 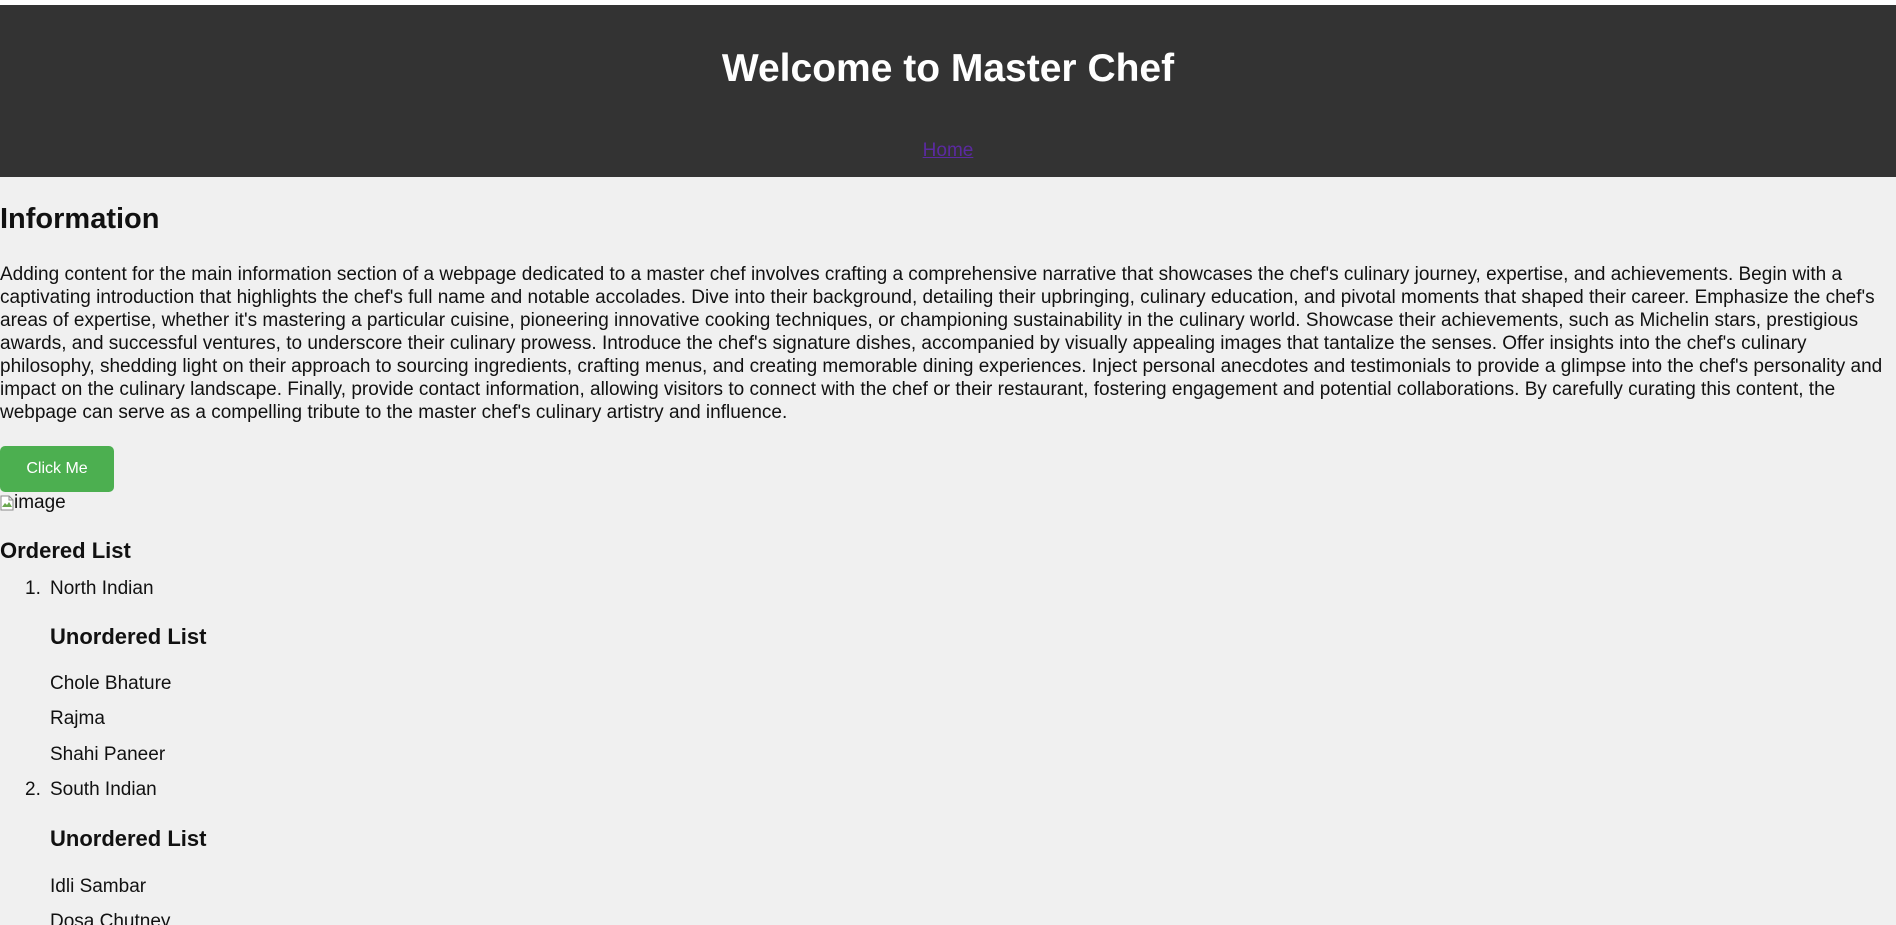 What do you see at coordinates (98, 886) in the screenshot?
I see `unordered-list-item: Idli Sambar` at bounding box center [98, 886].